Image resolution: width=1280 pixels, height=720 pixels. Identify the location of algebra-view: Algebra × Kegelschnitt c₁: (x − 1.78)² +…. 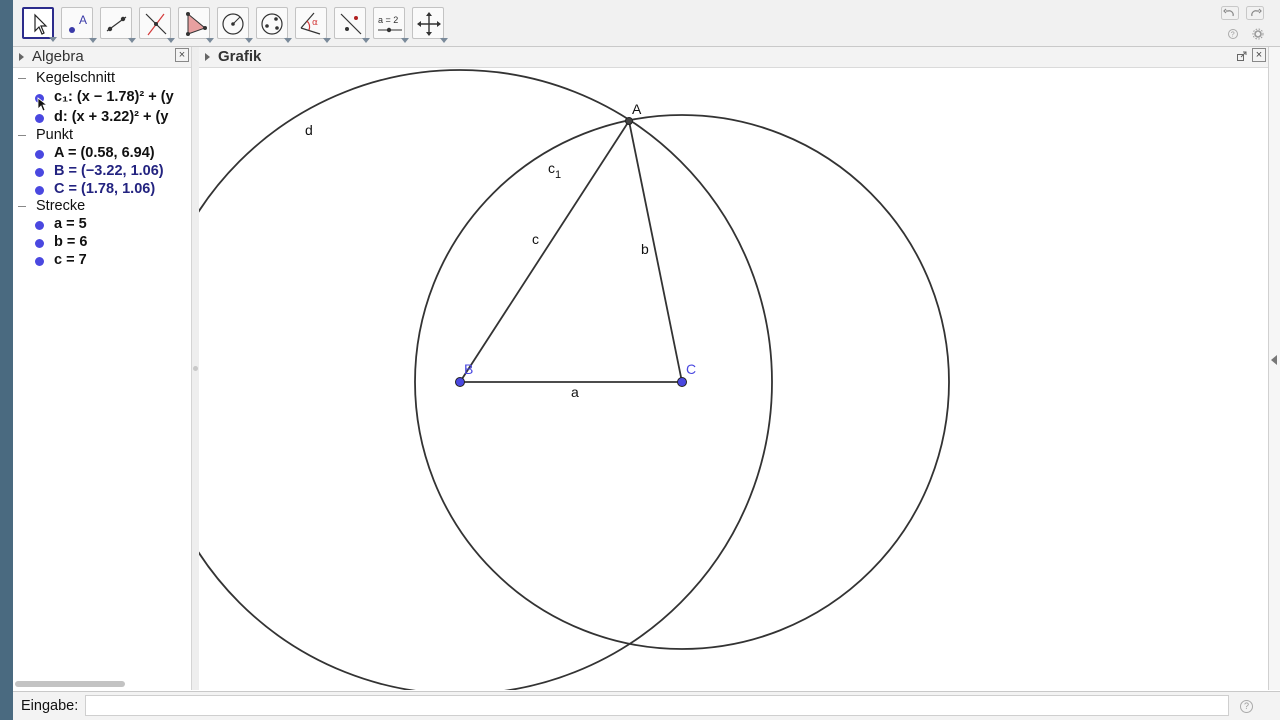
(102, 368).